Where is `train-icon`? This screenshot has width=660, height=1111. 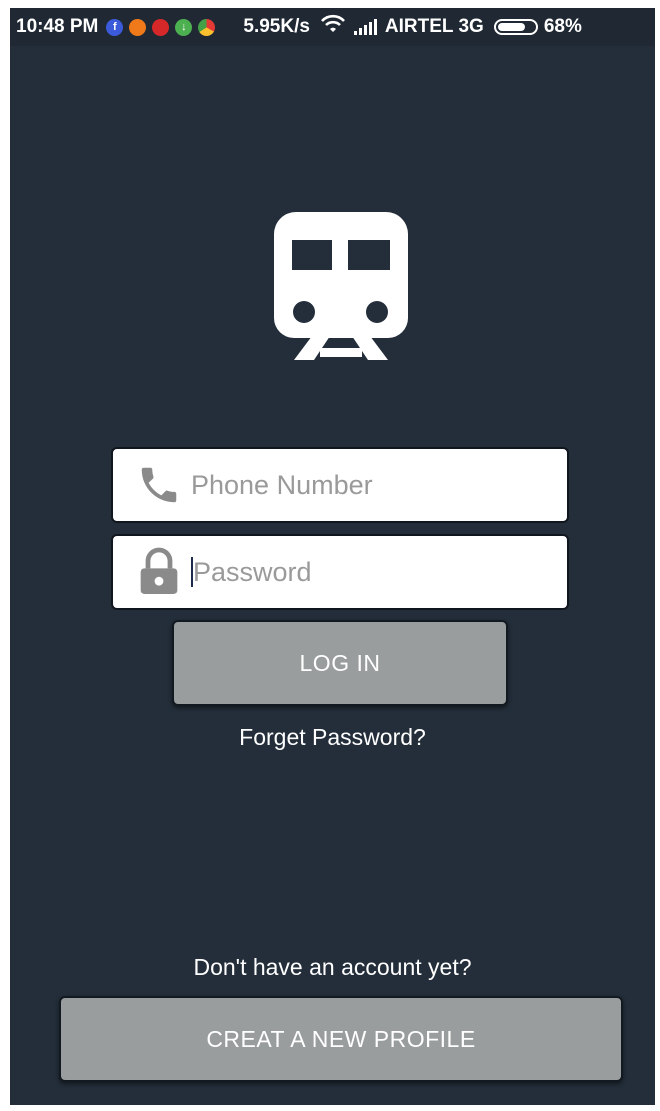 train-icon is located at coordinates (341, 284).